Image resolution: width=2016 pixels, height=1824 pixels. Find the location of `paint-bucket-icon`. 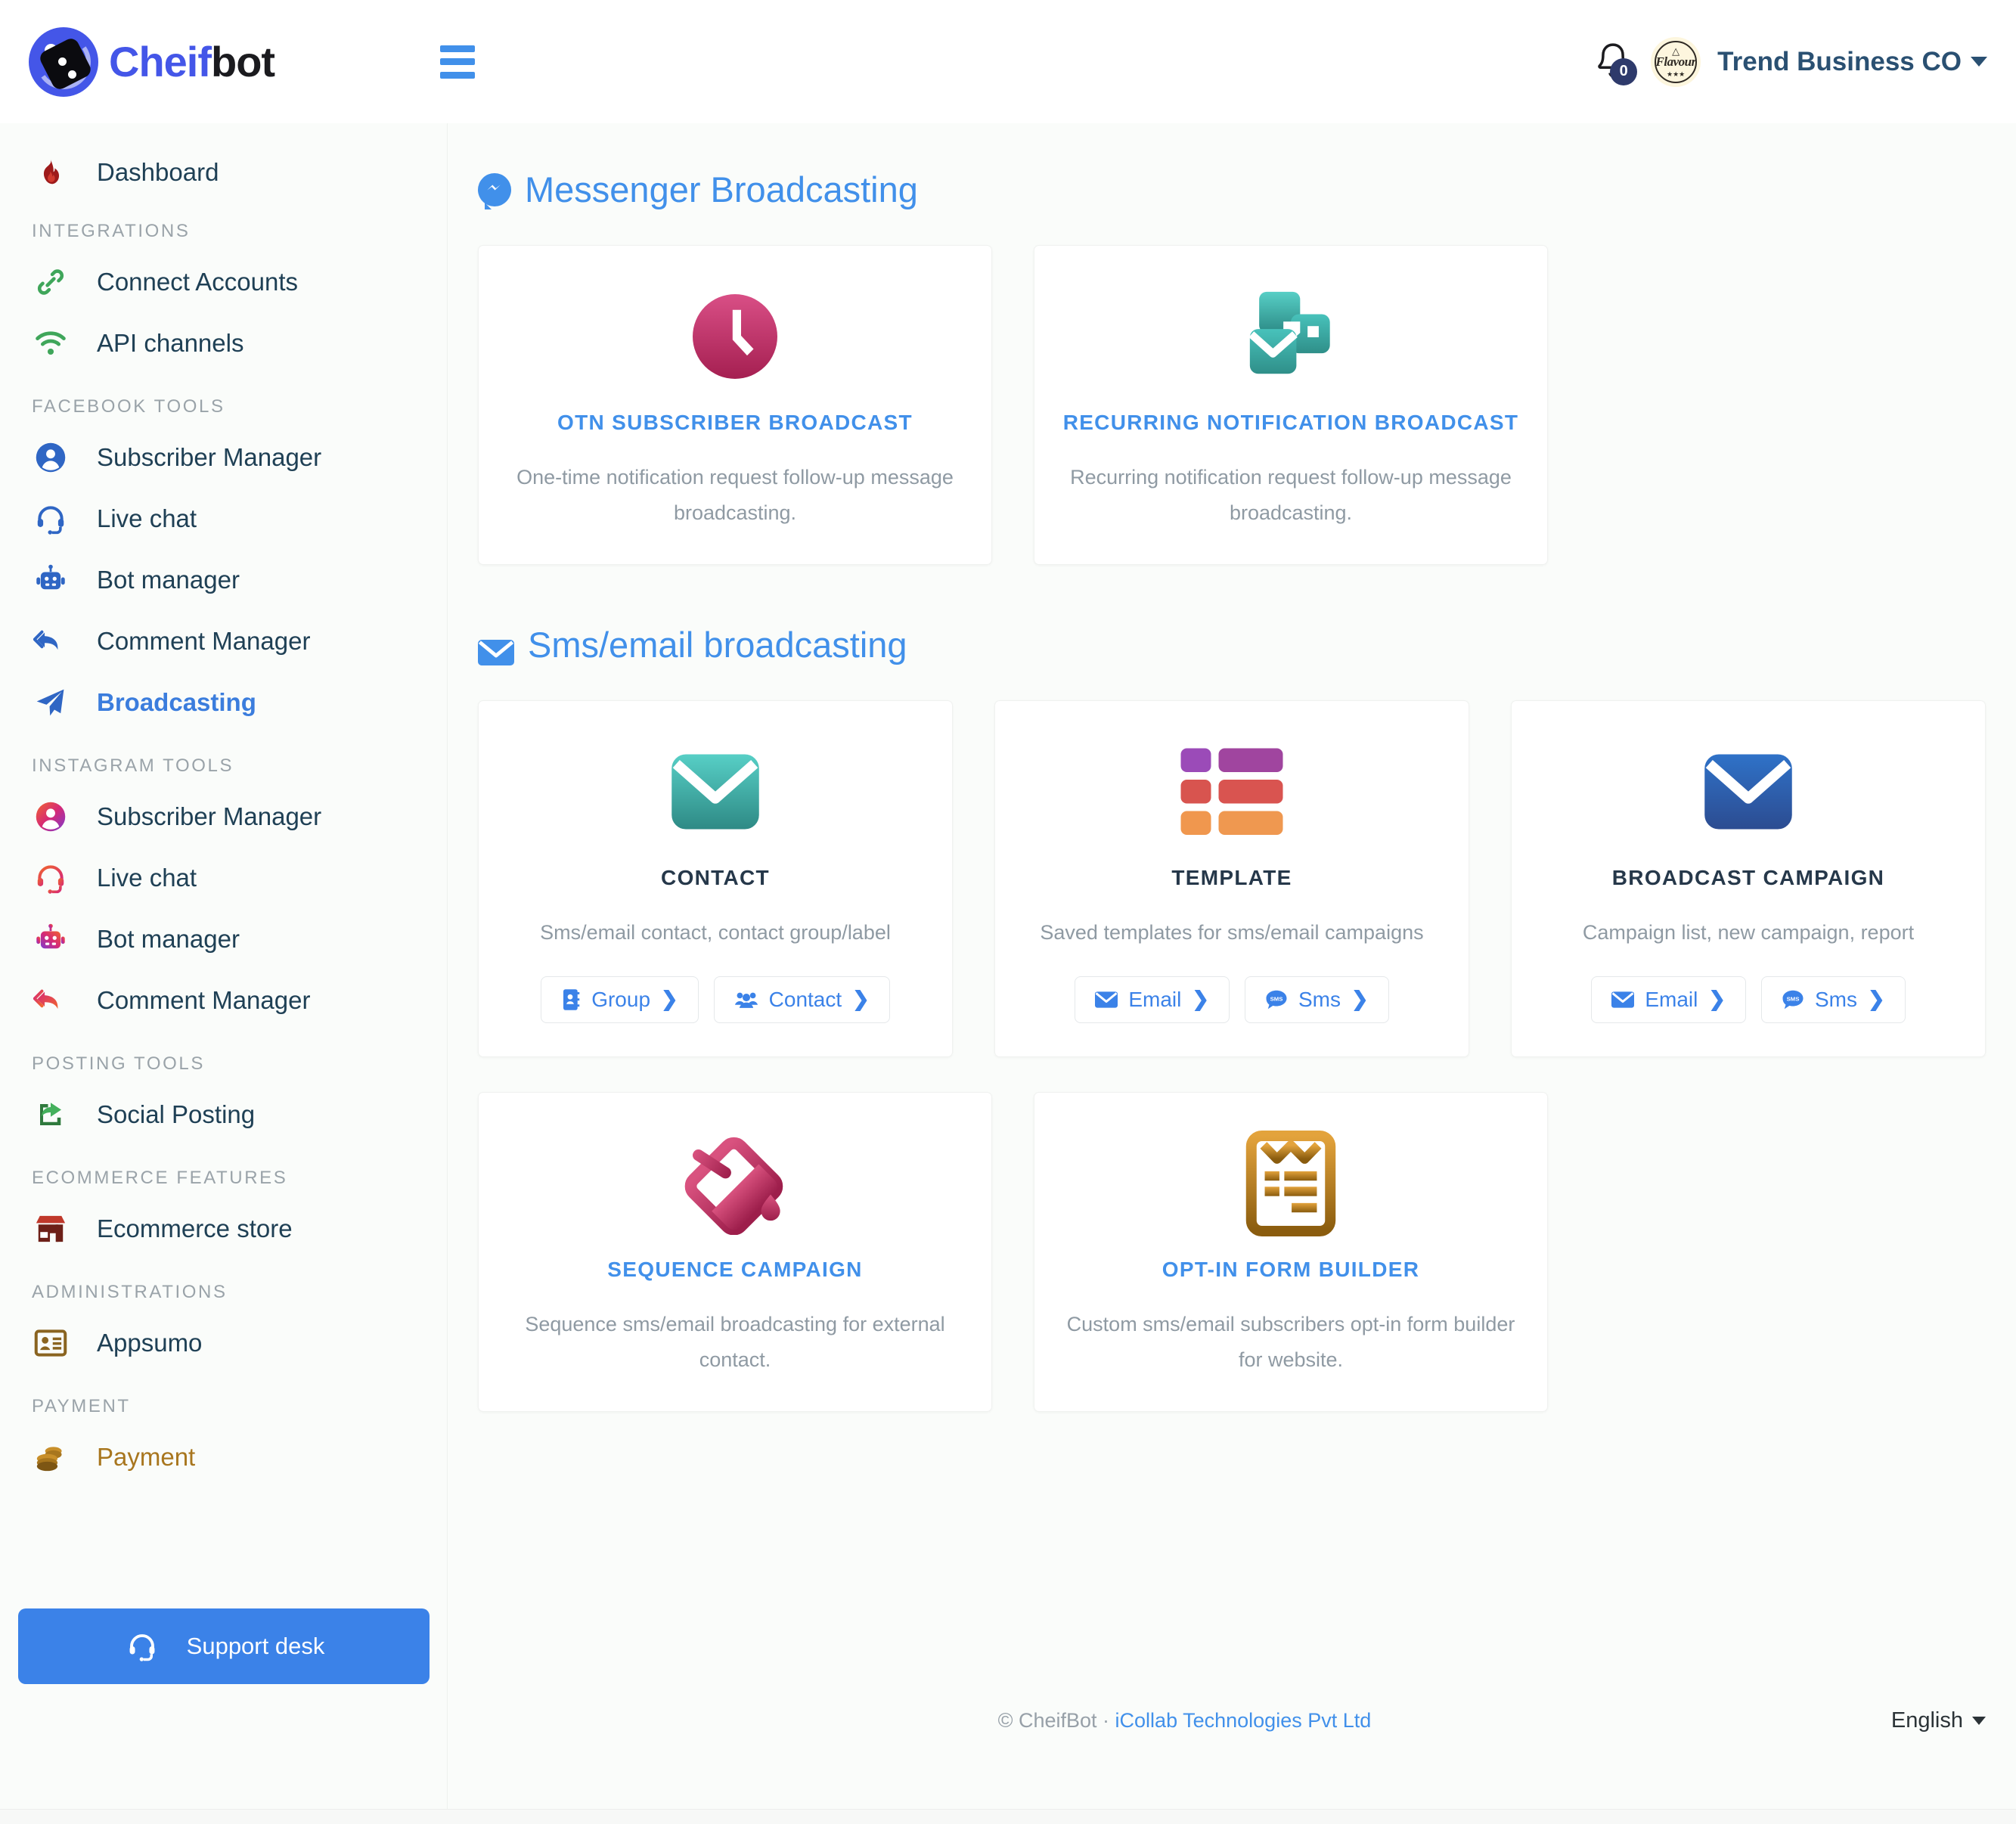

paint-bucket-icon is located at coordinates (735, 1183).